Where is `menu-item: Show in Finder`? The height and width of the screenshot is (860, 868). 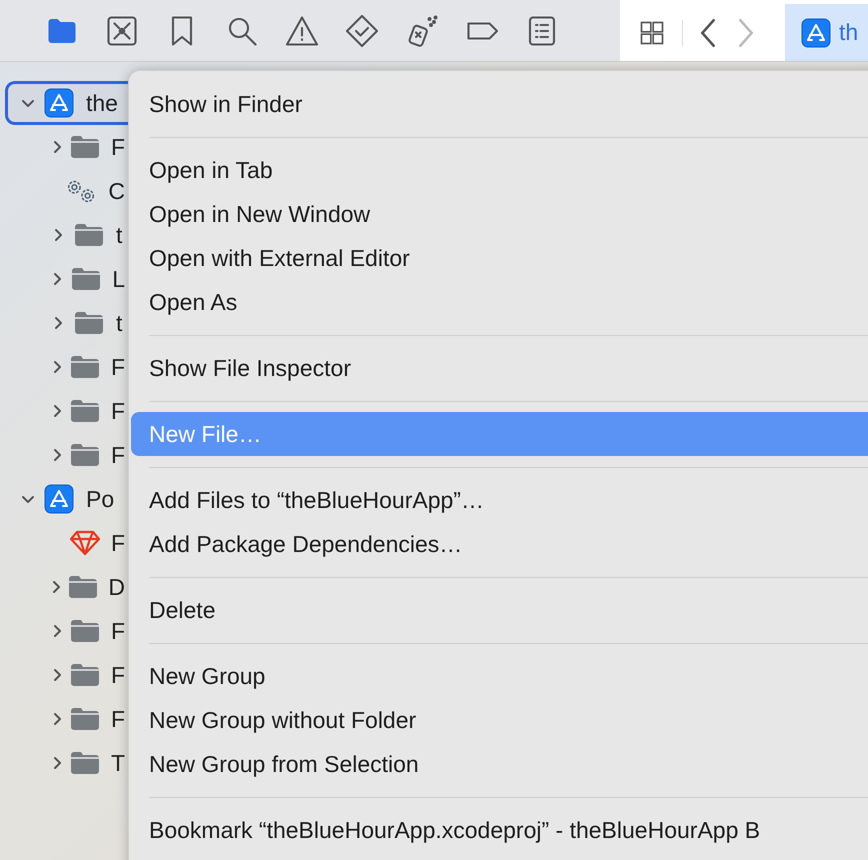 menu-item: Show in Finder is located at coordinates (499, 104).